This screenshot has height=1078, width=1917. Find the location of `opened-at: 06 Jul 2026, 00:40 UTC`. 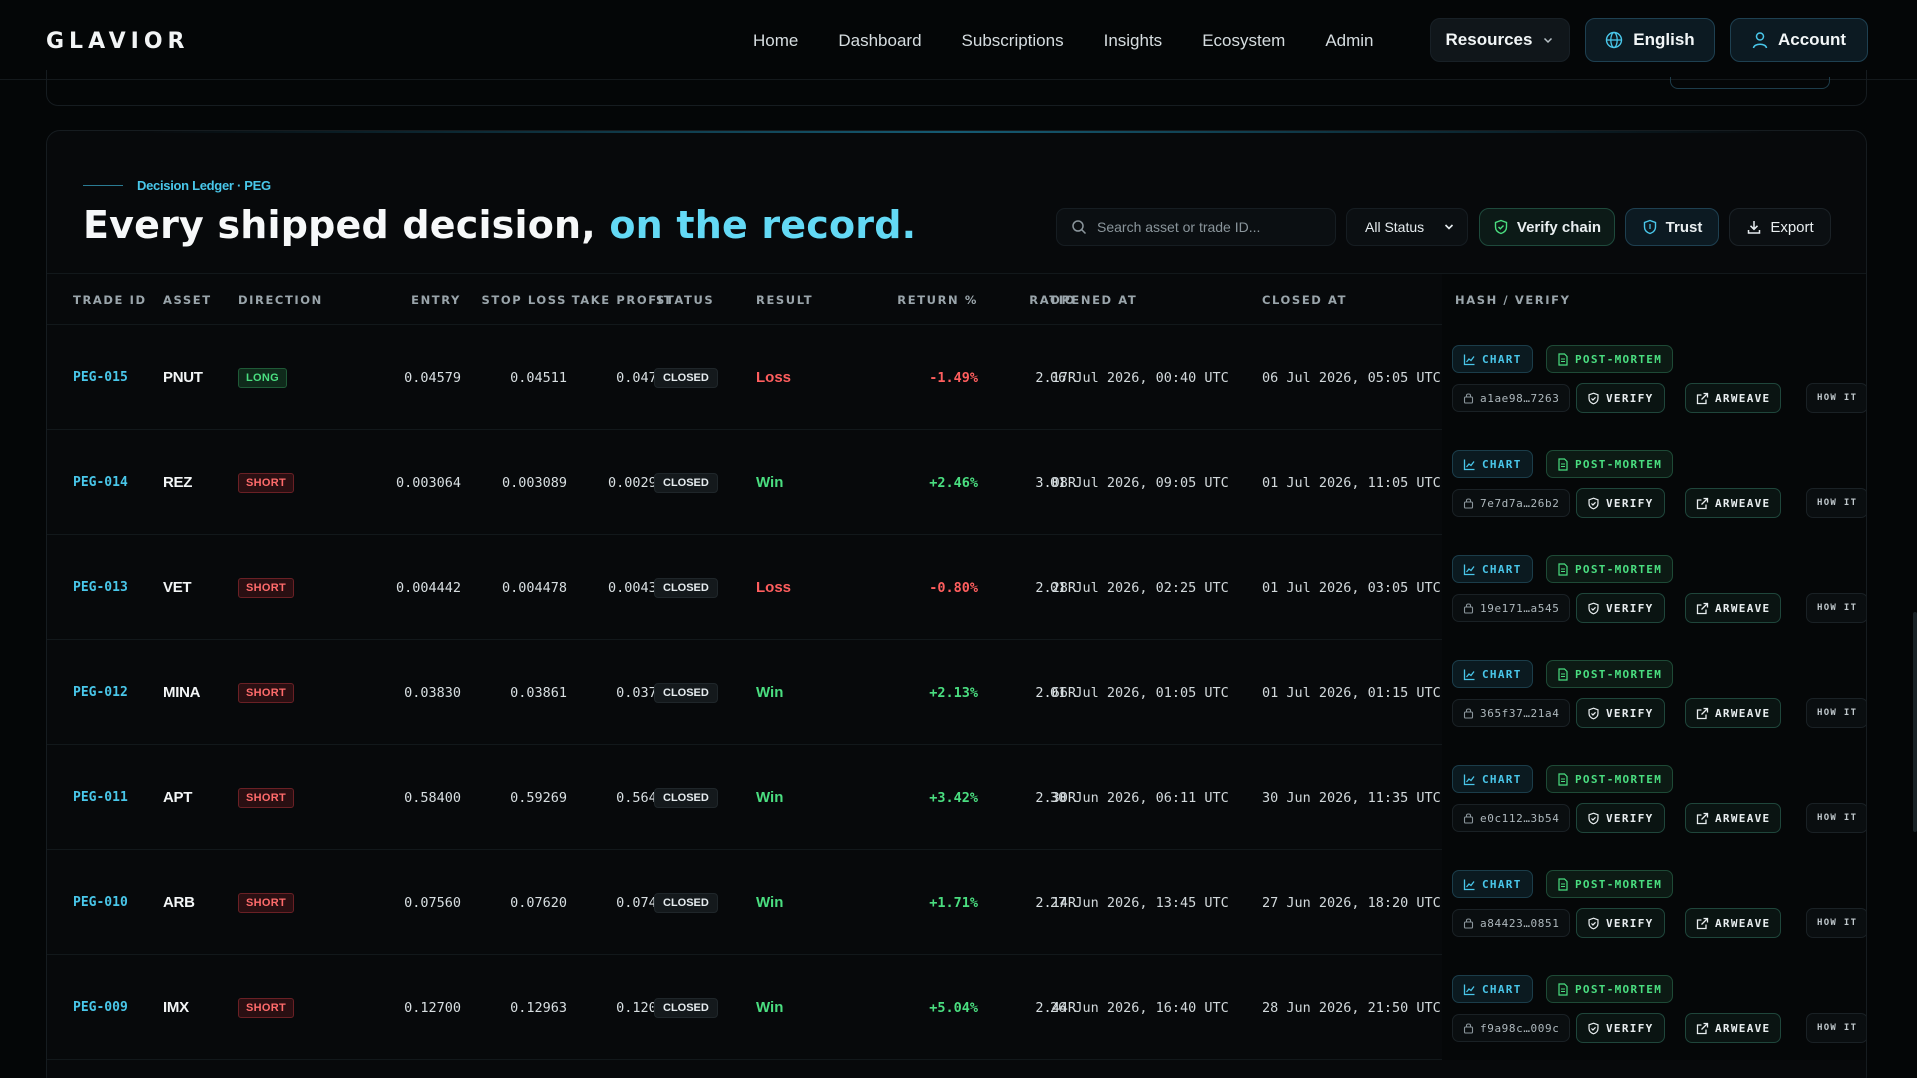

opened-at: 06 Jul 2026, 00:40 UTC is located at coordinates (1139, 377).